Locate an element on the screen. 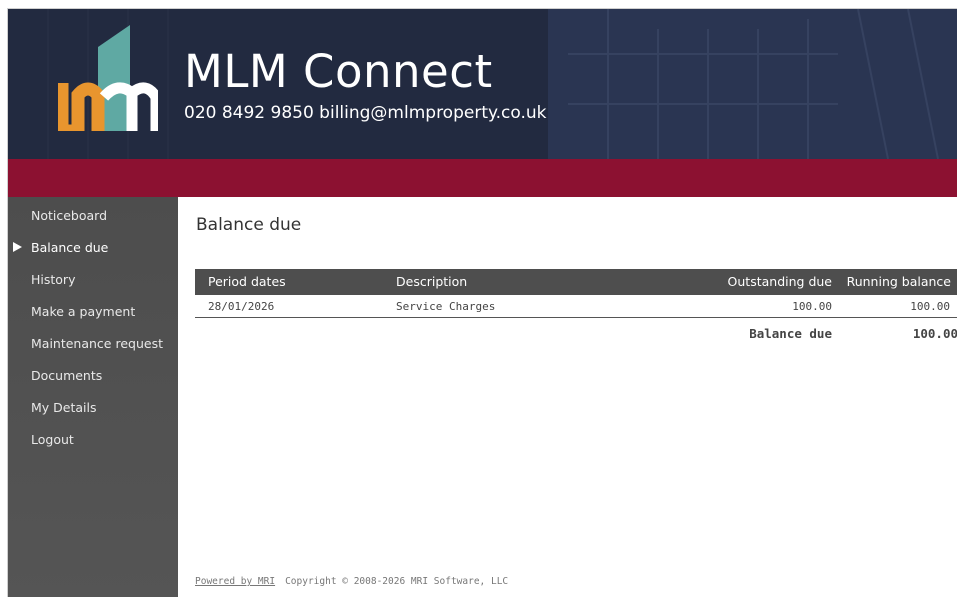  sidebar-item-my-details: My Details is located at coordinates (93, 408).